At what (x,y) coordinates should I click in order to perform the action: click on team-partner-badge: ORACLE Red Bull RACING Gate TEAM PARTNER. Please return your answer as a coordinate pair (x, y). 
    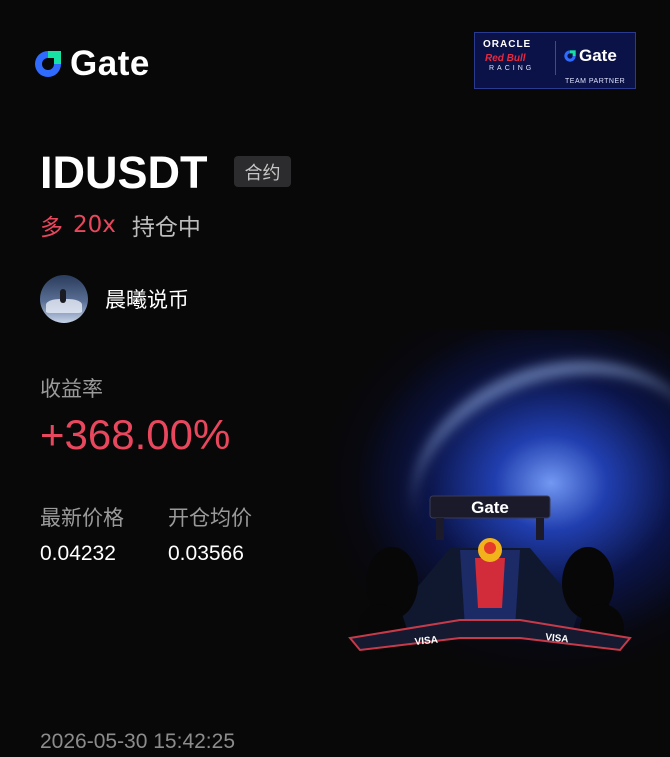
    Looking at the image, I should click on (555, 60).